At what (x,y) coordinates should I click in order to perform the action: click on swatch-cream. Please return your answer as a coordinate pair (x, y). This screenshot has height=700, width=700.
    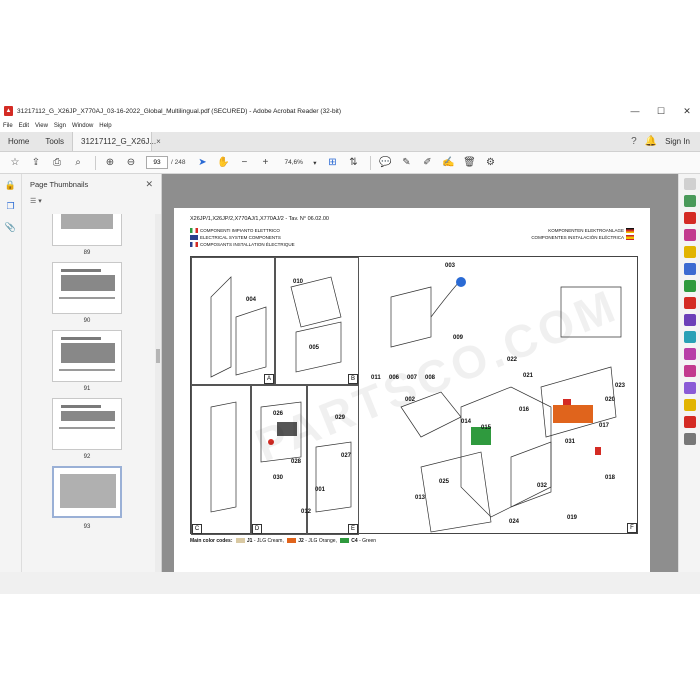
    Looking at the image, I should click on (240, 541).